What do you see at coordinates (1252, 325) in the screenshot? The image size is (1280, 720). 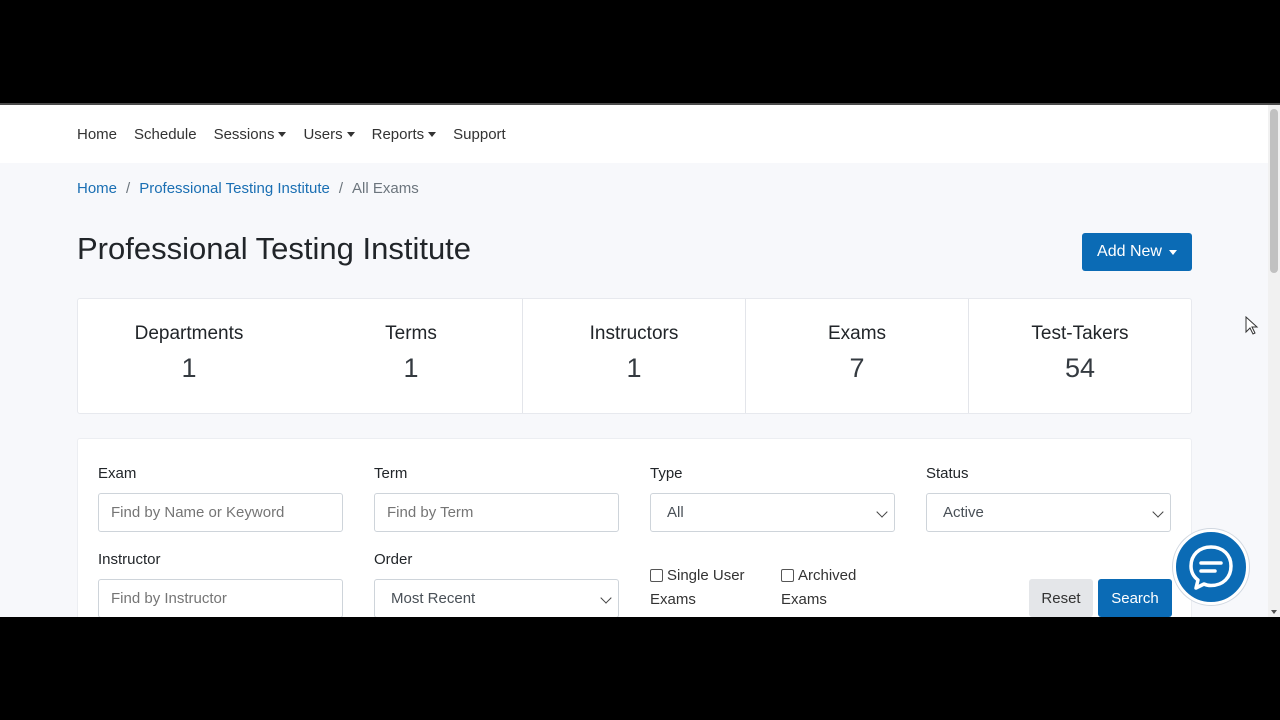 I see `mouse-pointer-icon` at bounding box center [1252, 325].